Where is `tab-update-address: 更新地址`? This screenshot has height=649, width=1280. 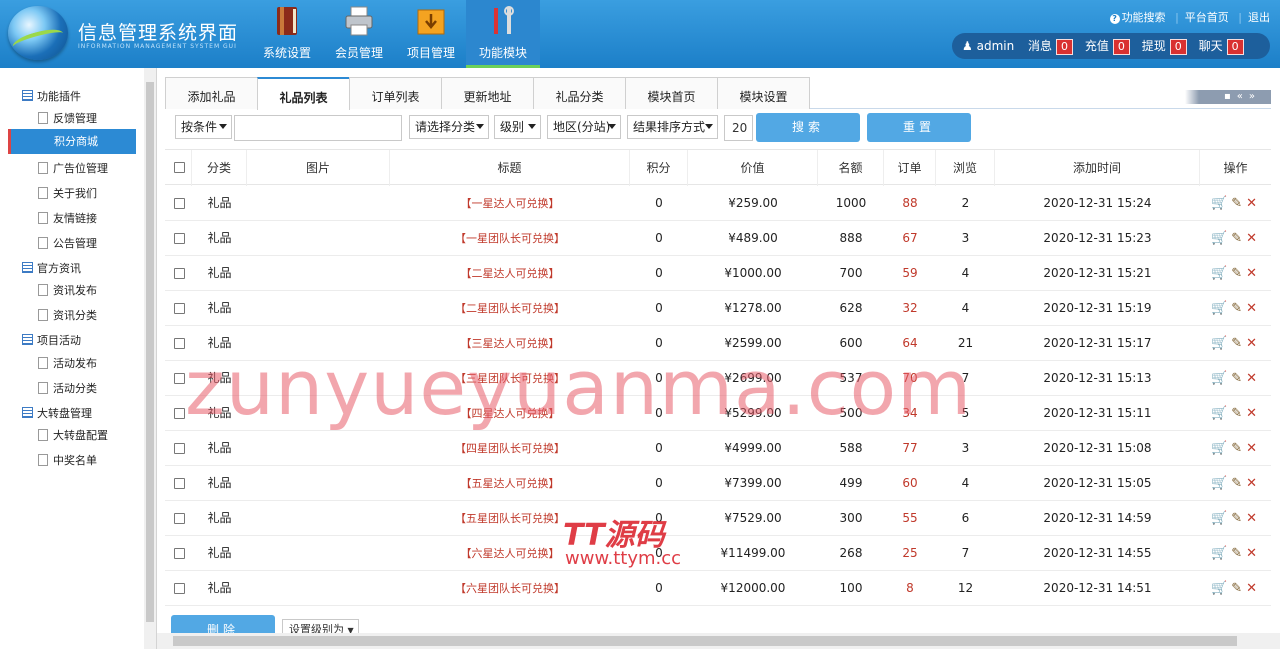 tab-update-address: 更新地址 is located at coordinates (487, 93).